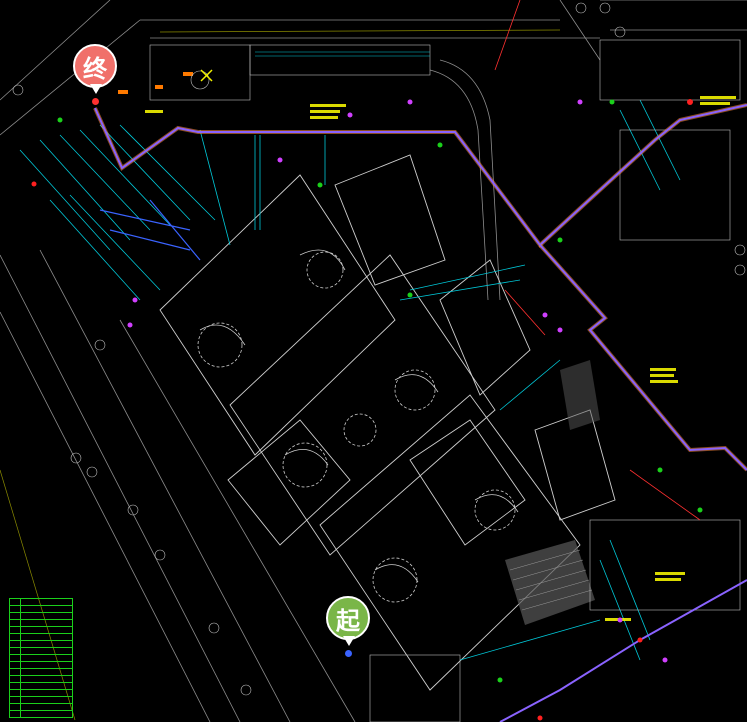  I want to click on end-marker: 终, so click(96, 75).